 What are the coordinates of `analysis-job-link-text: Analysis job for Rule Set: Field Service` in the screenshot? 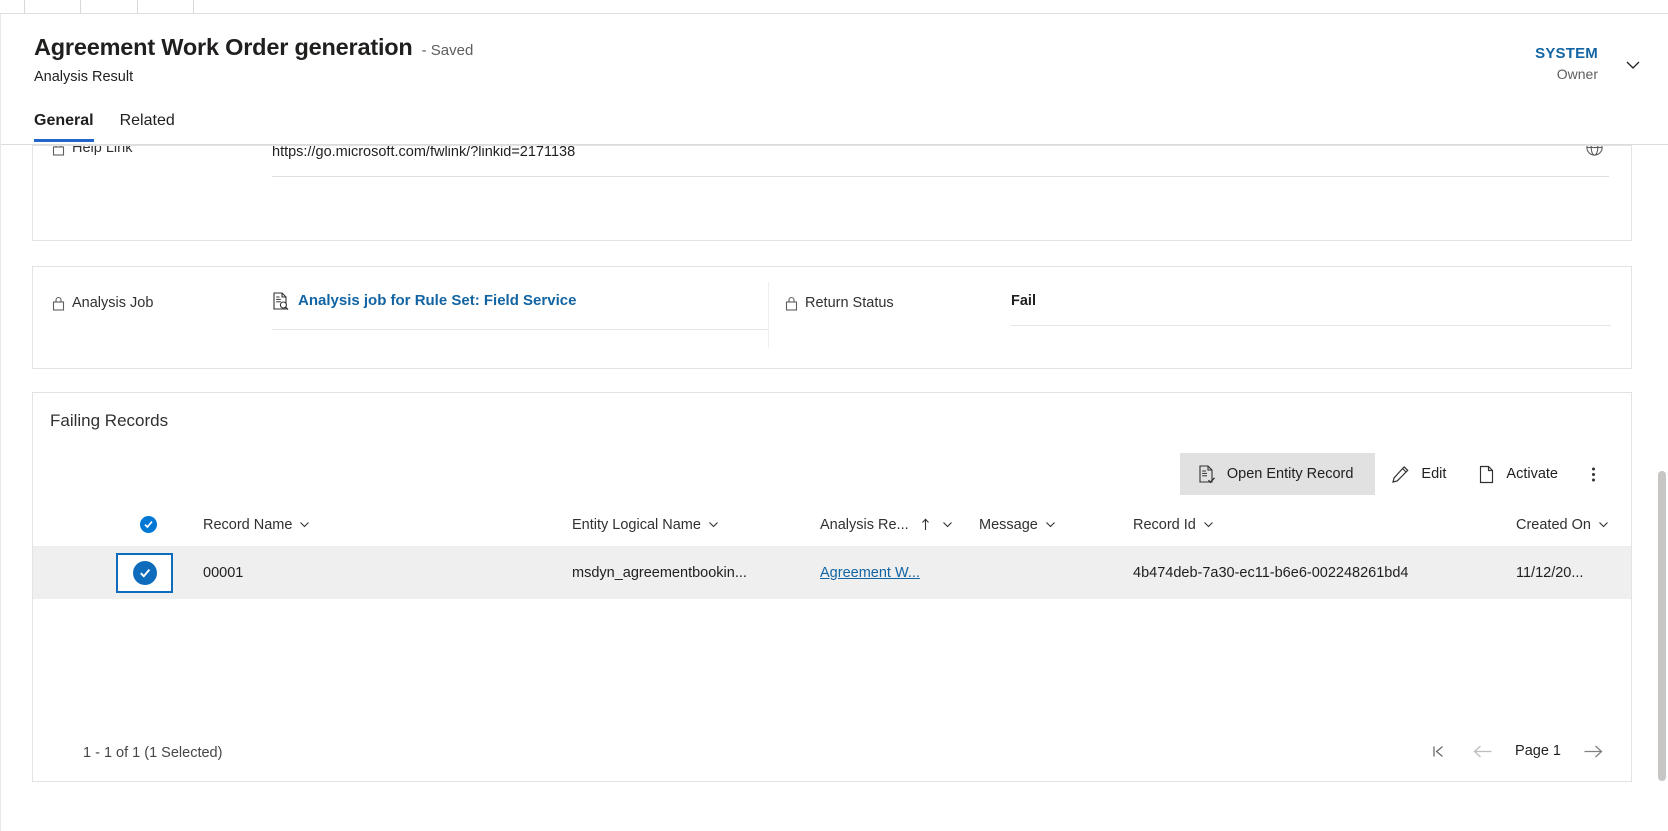 It's located at (437, 300).